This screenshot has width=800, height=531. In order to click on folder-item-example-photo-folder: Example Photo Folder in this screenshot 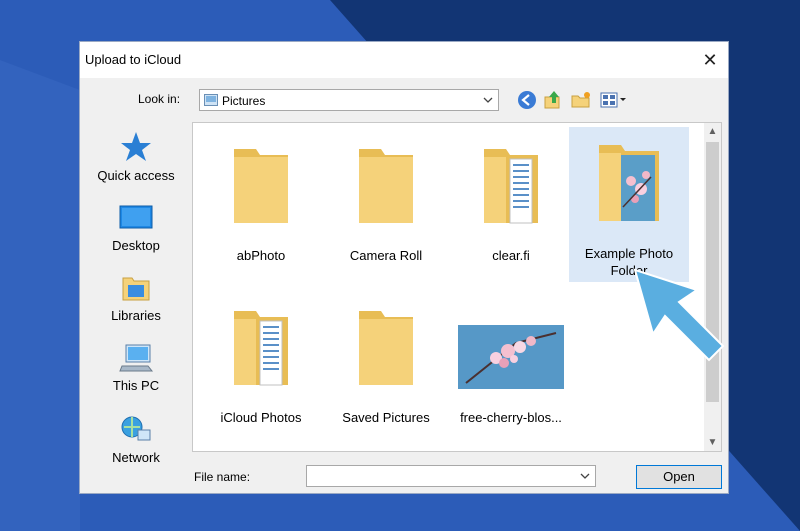, I will do `click(629, 204)`.